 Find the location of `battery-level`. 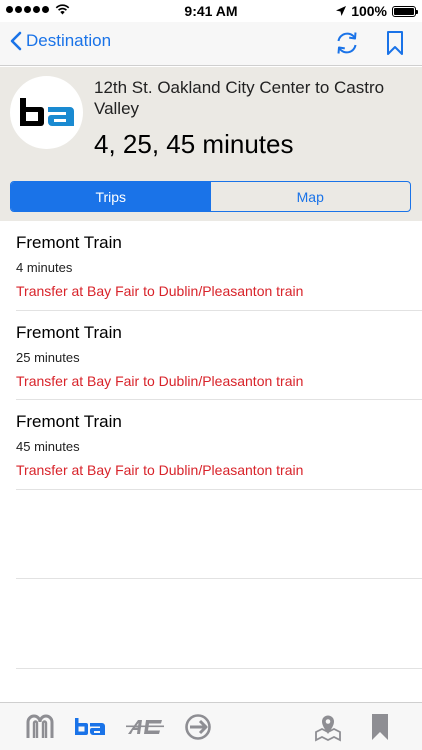

battery-level is located at coordinates (404, 11).